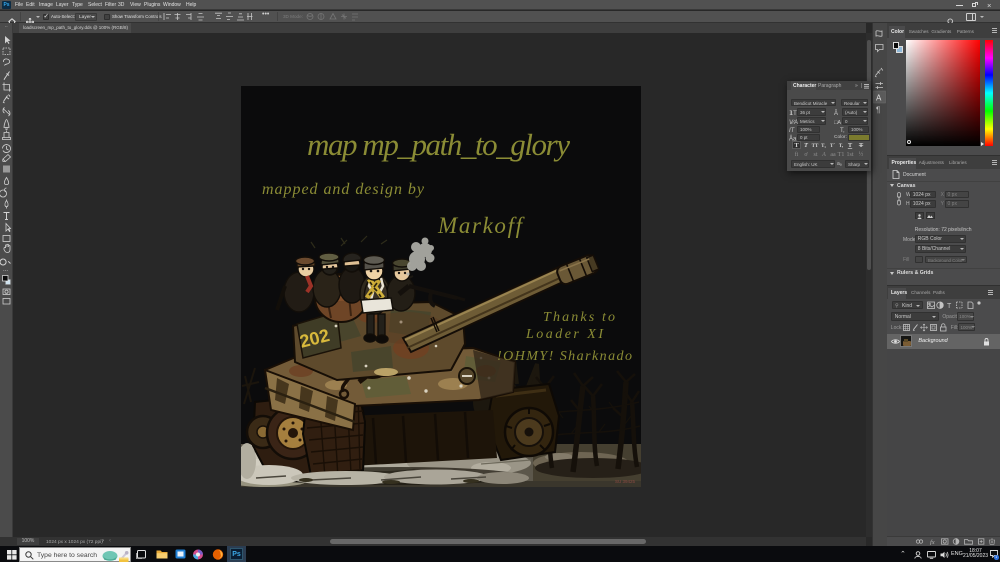 This screenshot has height=562, width=1000. What do you see at coordinates (815, 155) in the screenshot?
I see `svg-text: st` at bounding box center [815, 155].